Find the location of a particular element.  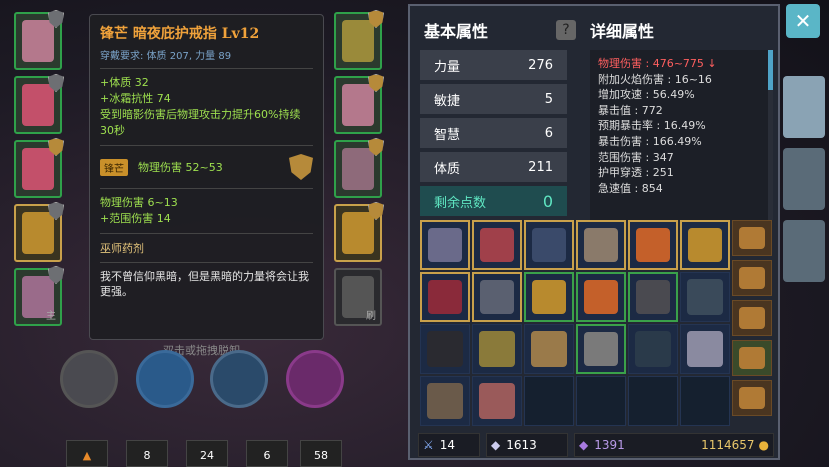

stat-label: 力量 is located at coordinates (447, 67).